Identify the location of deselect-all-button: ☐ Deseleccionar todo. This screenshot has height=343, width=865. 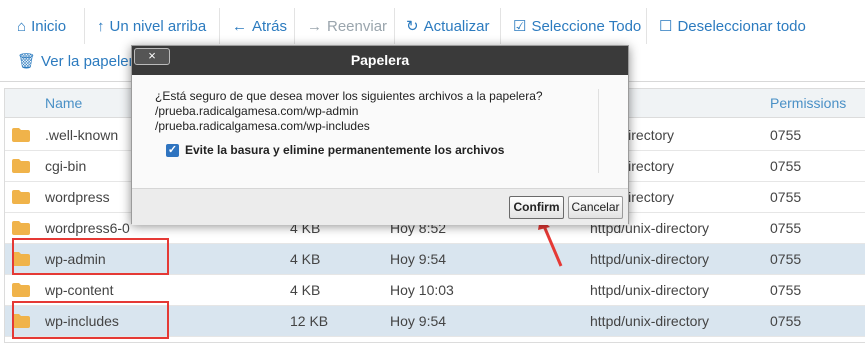
(732, 26).